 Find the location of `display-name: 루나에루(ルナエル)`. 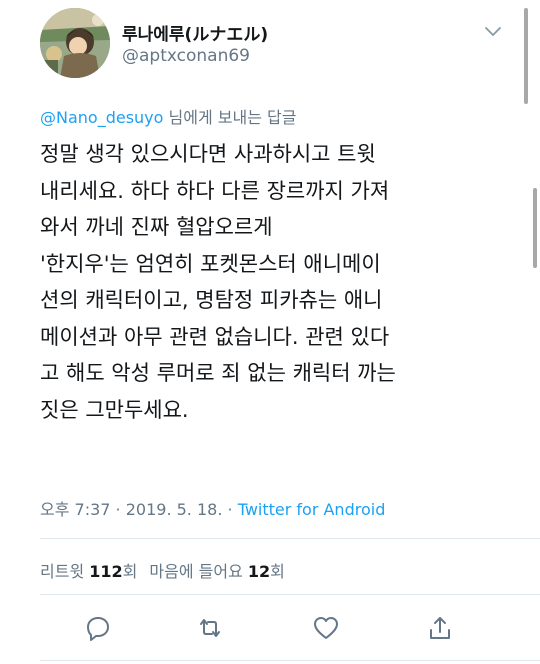

display-name: 루나에루(ルナエル) is located at coordinates (195, 32).